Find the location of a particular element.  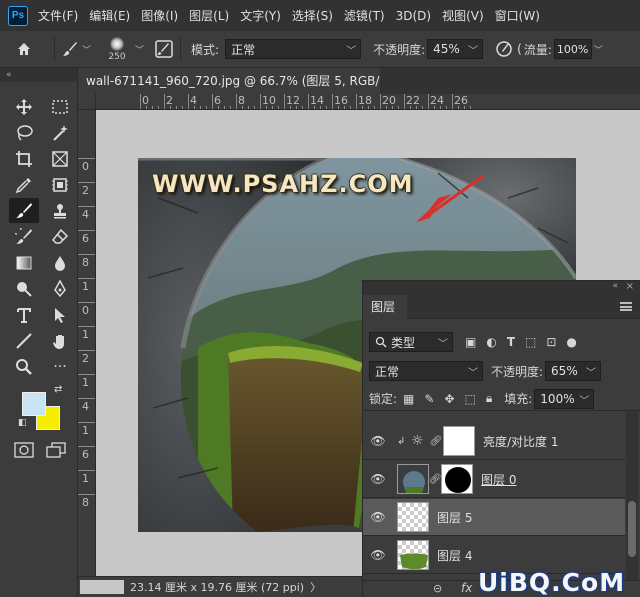

menu-select: 选择(S) is located at coordinates (312, 15).